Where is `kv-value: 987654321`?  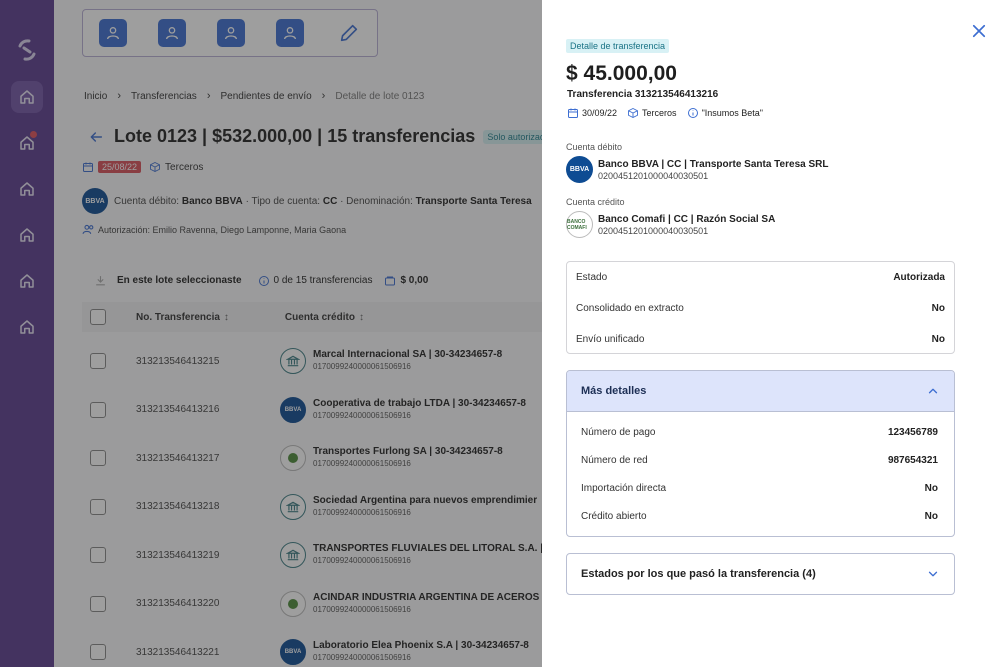
kv-value: 987654321 is located at coordinates (912, 460).